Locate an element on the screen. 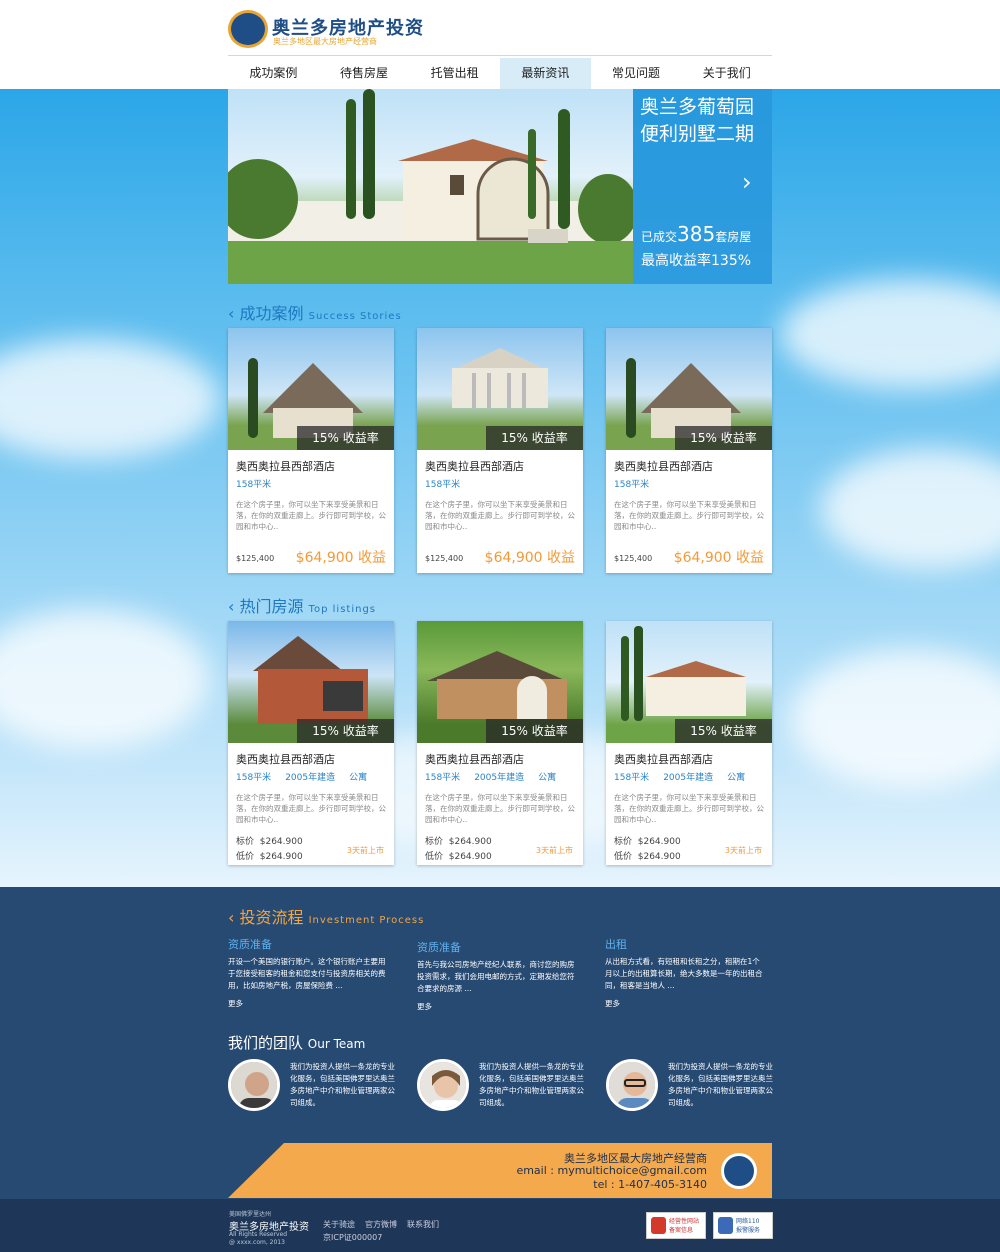 Image resolution: width=1000 pixels, height=1252 pixels. nav-item-for-sale: 待售房屋 is located at coordinates (364, 73).